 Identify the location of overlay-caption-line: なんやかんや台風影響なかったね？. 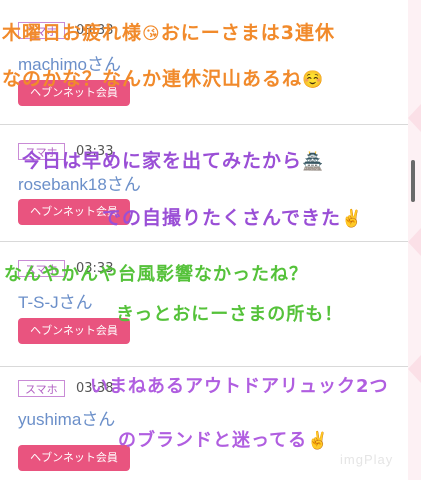
(156, 274).